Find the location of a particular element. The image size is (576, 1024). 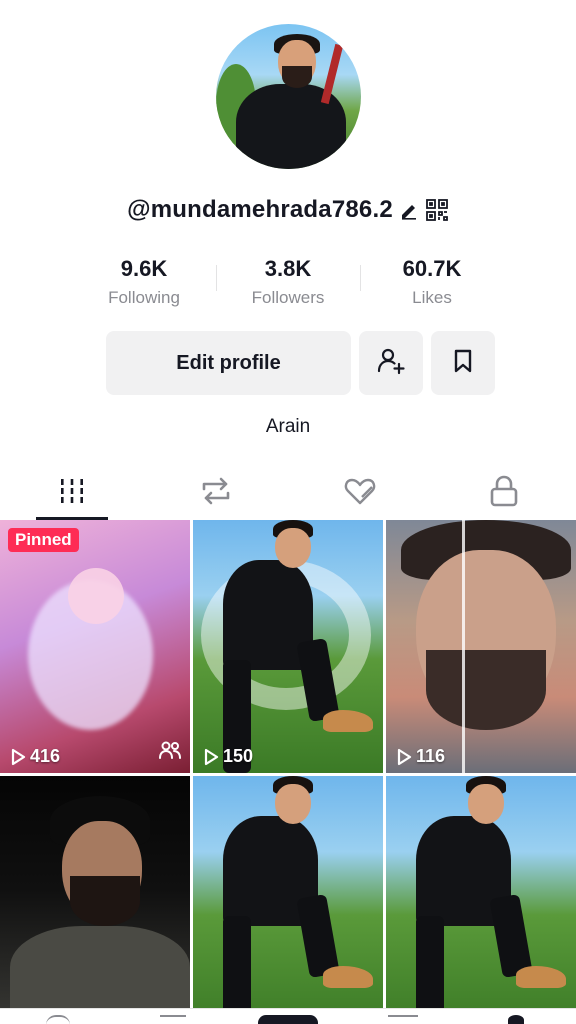

view-count: 116 is located at coordinates (420, 756).